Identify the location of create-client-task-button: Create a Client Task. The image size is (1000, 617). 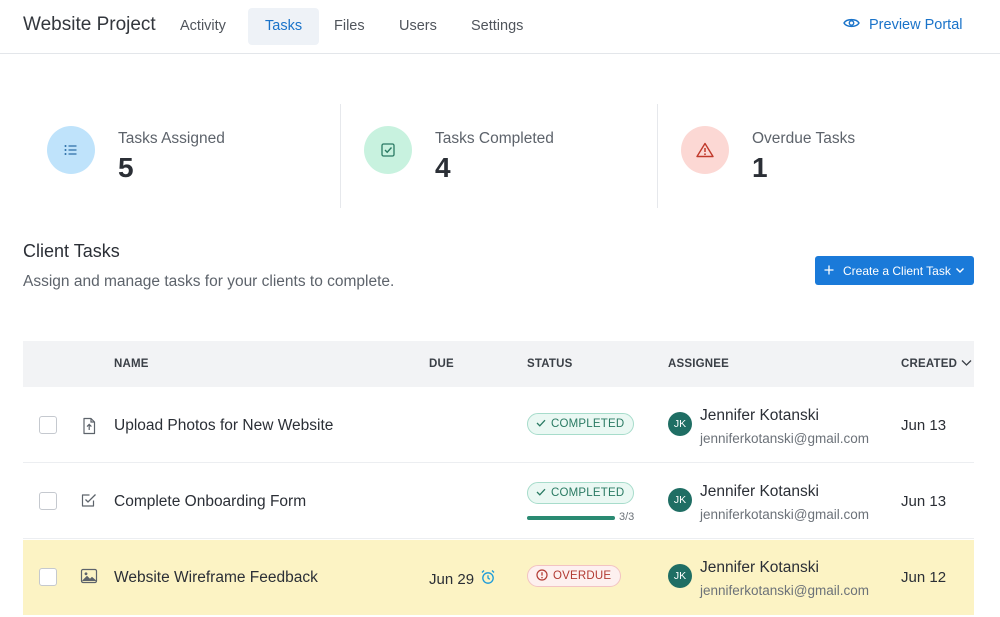
(894, 270).